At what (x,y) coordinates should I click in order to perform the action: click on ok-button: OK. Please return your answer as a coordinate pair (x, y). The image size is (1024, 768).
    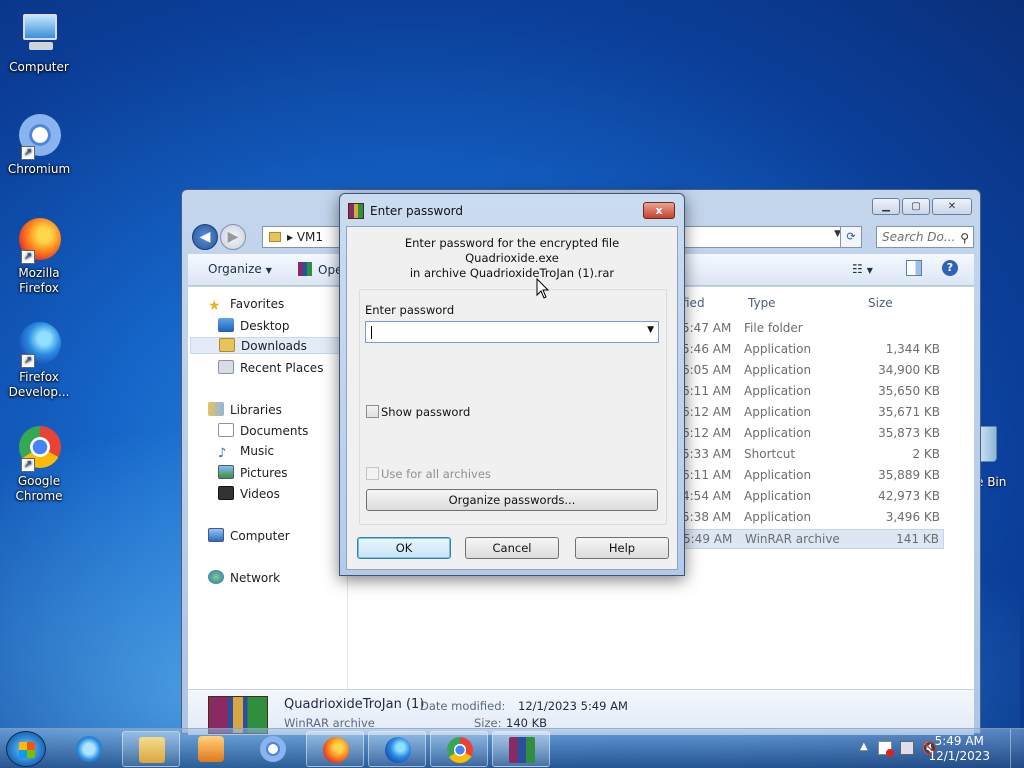
    Looking at the image, I should click on (404, 548).